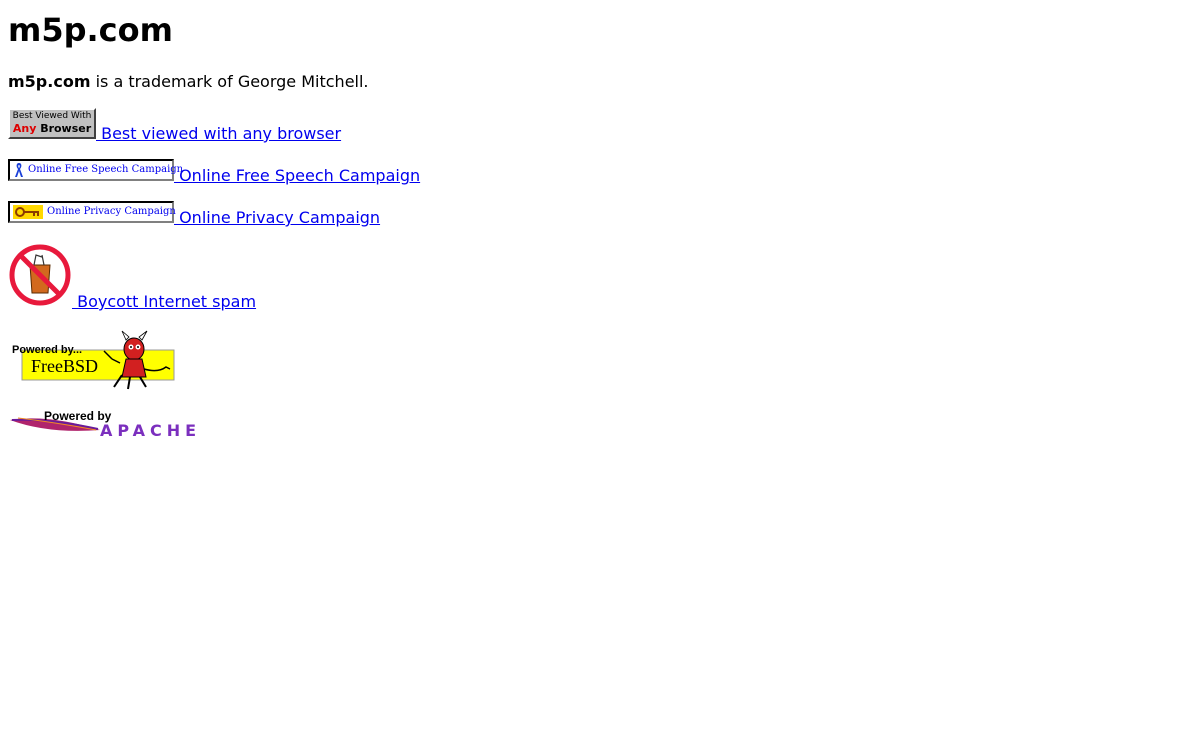  I want to click on apache-badge: Powered by APACHE, so click(105, 424).